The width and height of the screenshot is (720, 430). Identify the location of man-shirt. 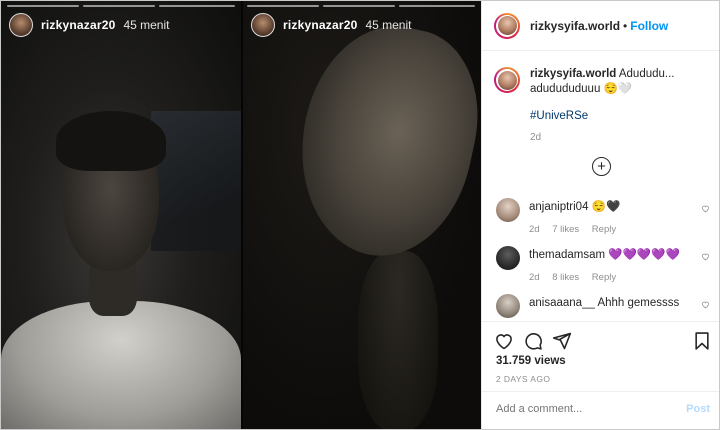
(121, 365).